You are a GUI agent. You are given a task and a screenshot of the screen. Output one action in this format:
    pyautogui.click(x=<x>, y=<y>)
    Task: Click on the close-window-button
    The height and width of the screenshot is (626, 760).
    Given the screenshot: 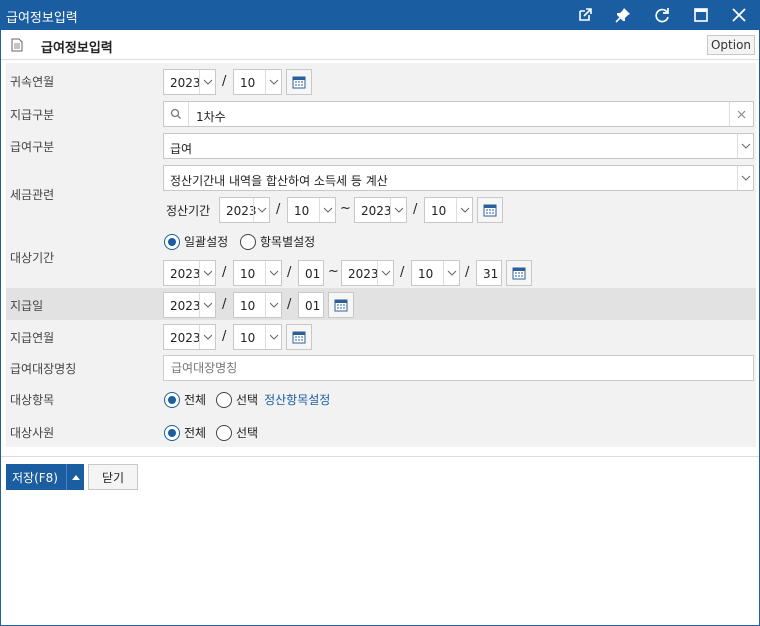 What is the action you would take?
    pyautogui.click(x=739, y=15)
    